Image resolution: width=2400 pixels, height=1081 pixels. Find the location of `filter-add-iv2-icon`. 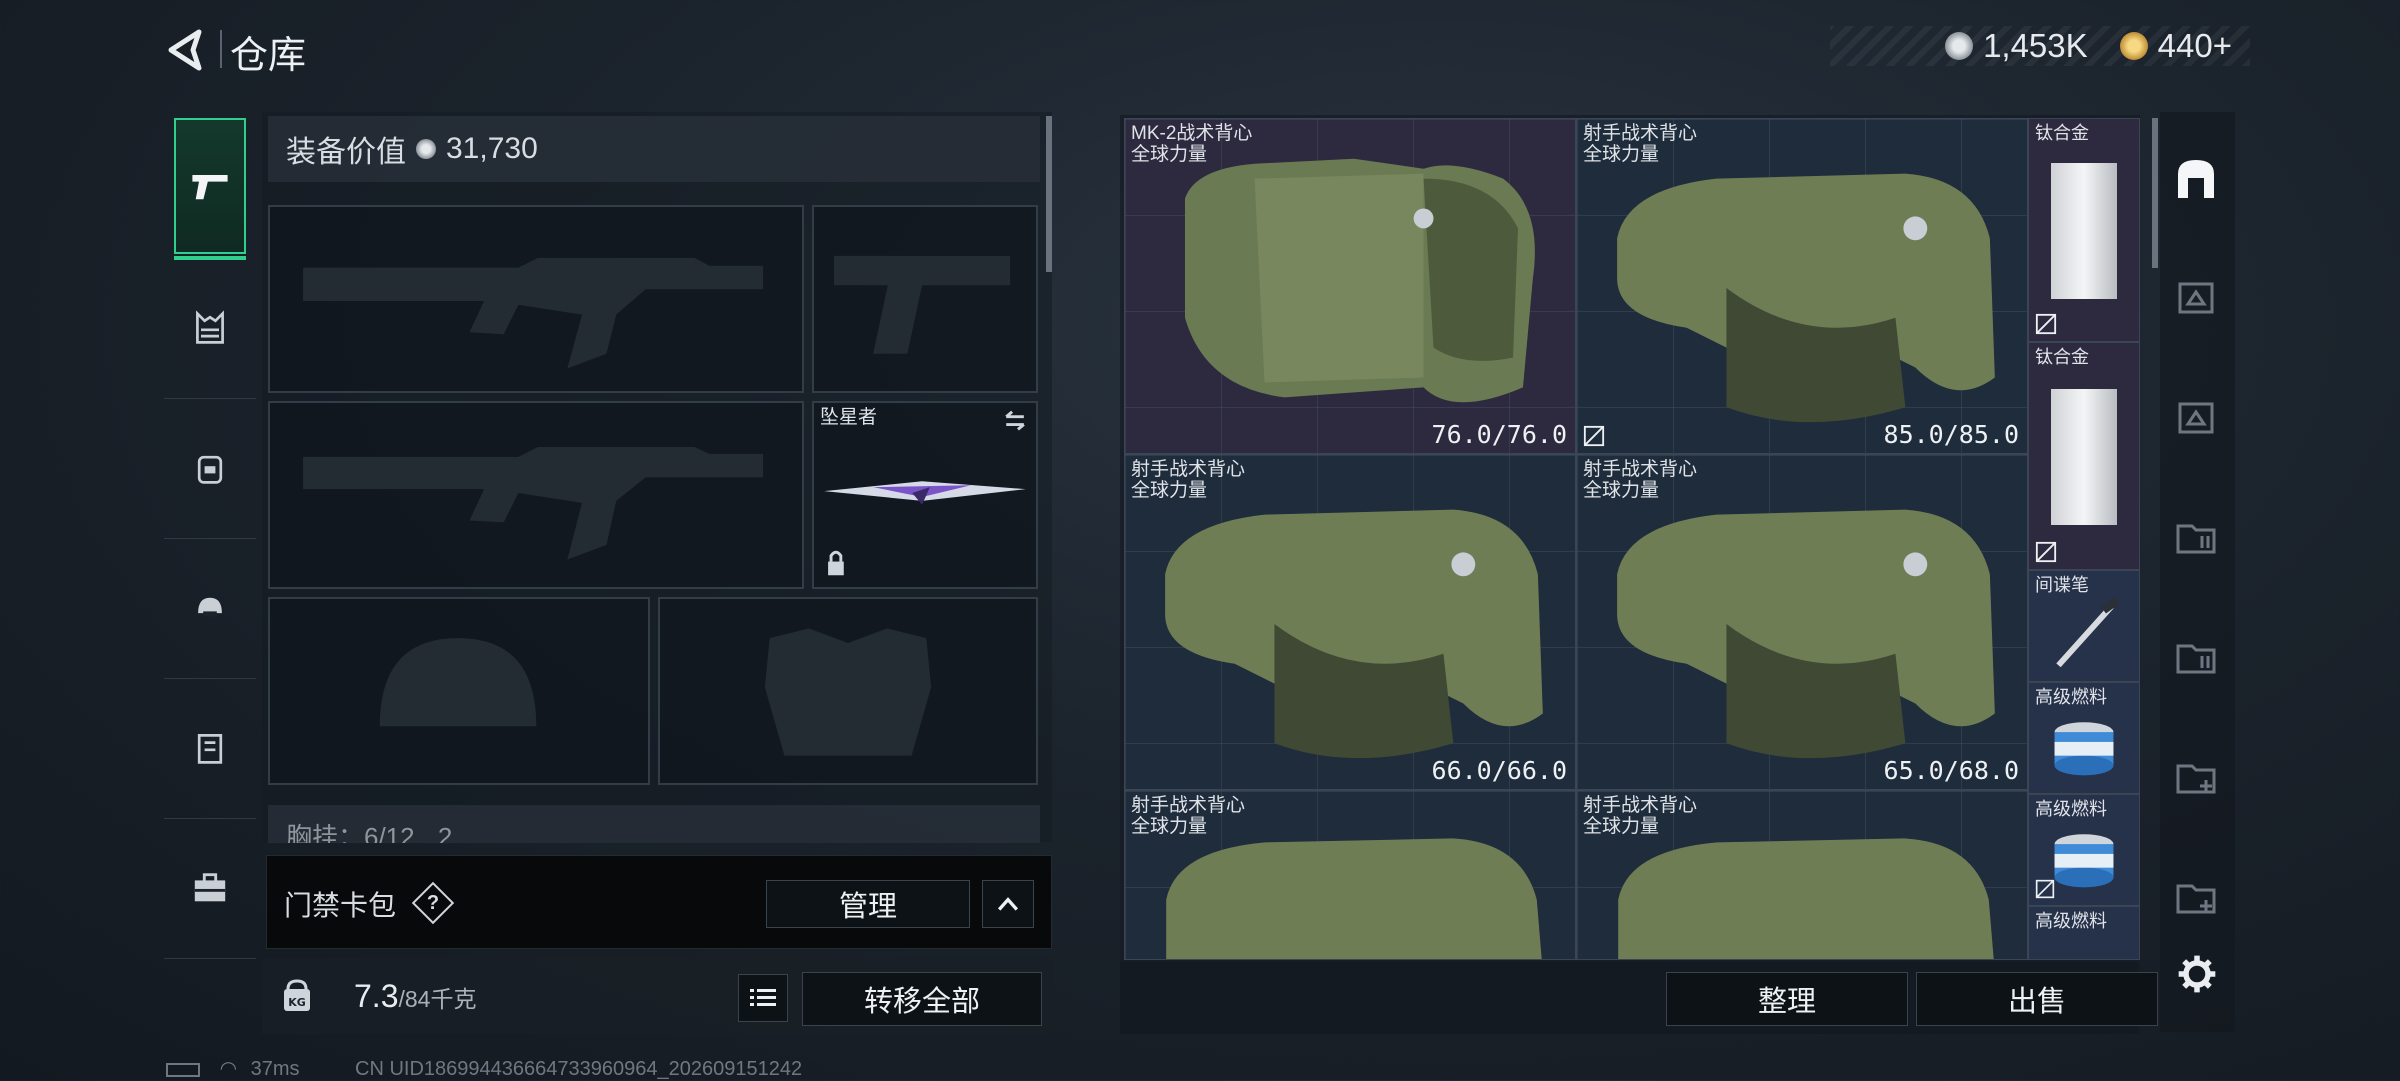

filter-add-iv2-icon is located at coordinates (2196, 896).